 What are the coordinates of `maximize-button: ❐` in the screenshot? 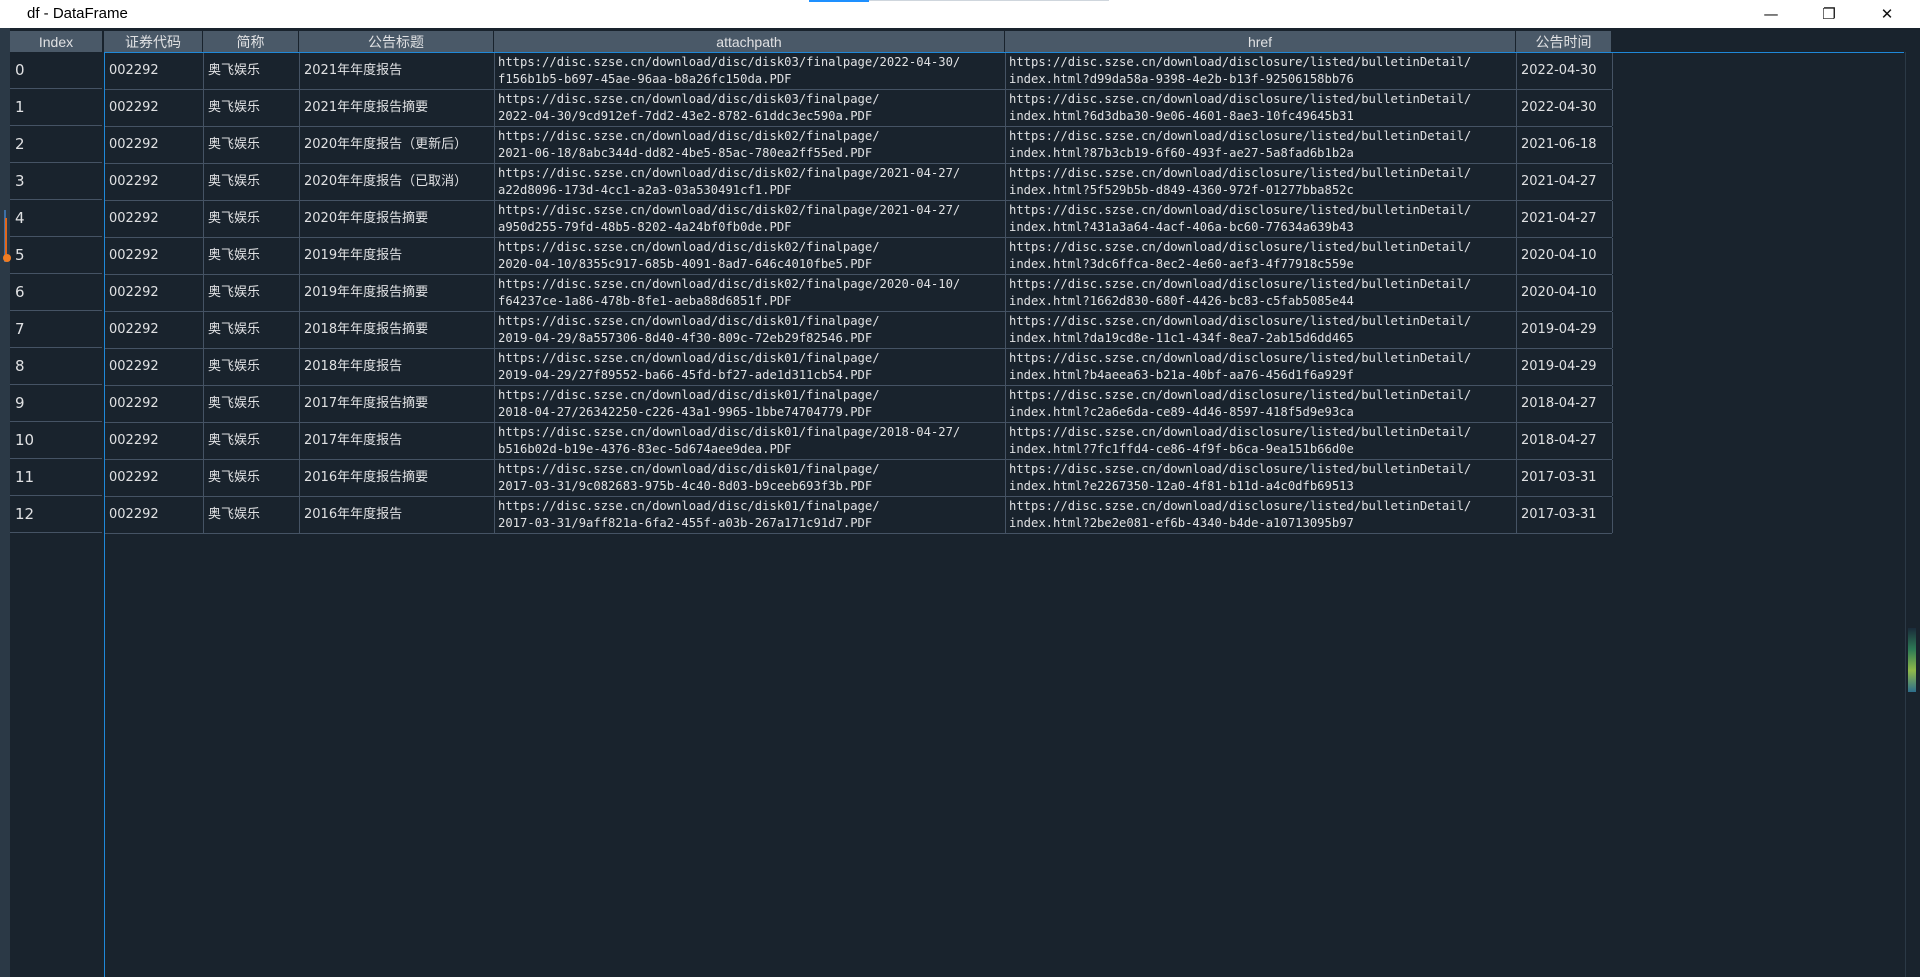 It's located at (1829, 14).